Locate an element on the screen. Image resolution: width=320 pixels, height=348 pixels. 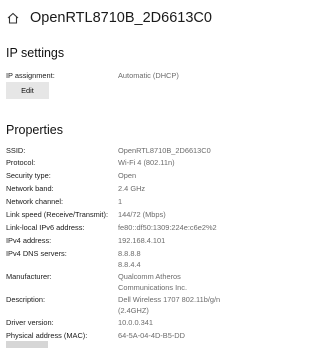
property-value: 192.168.4.101 is located at coordinates (142, 240).